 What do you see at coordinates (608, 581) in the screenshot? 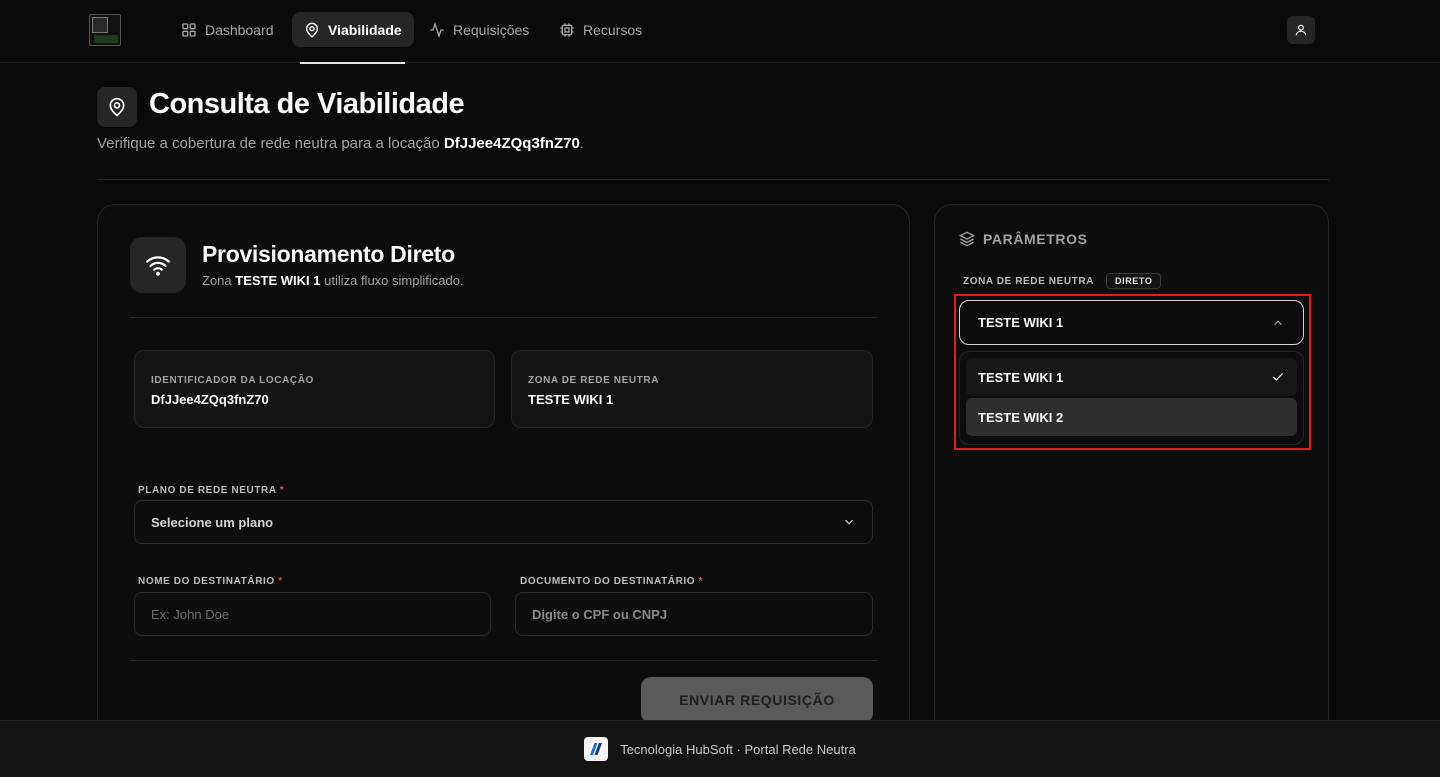
I see `recipient-document-label-text: DOCUMENTO DO DESTINATÁRIO` at bounding box center [608, 581].